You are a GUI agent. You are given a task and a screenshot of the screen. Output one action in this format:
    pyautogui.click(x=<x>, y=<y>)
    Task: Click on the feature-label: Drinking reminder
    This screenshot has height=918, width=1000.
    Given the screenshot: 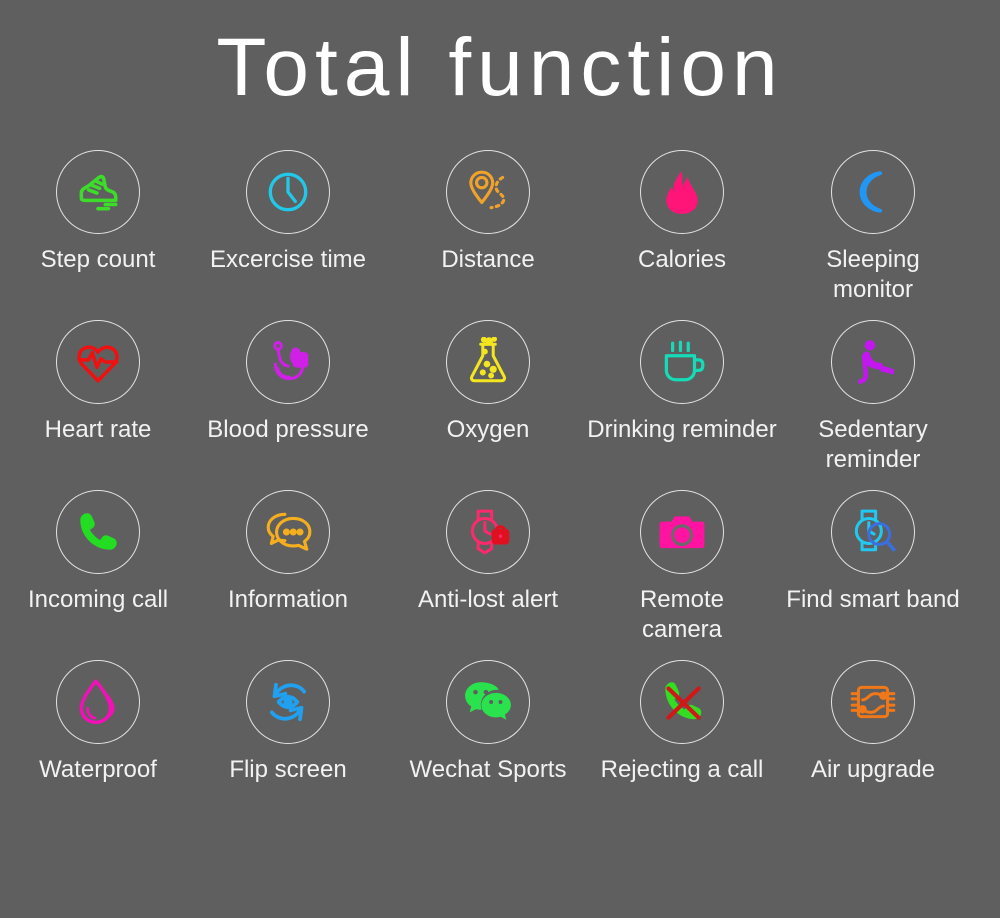 What is the action you would take?
    pyautogui.click(x=682, y=429)
    